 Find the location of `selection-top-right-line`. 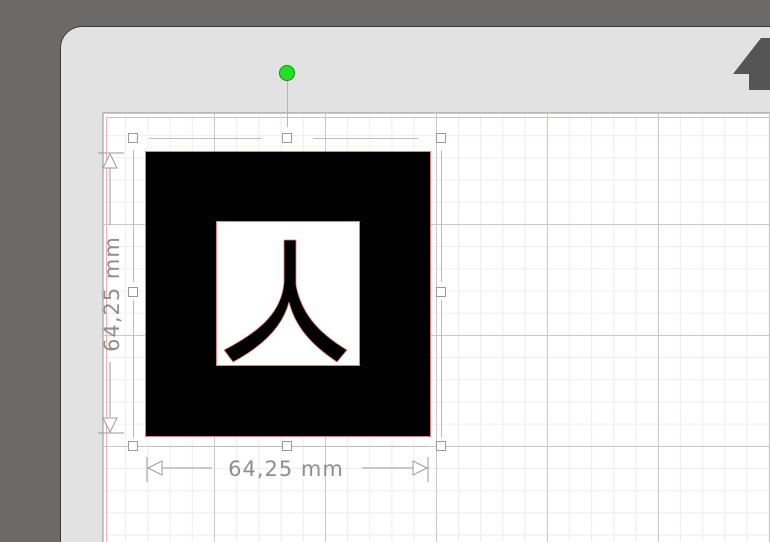

selection-top-right-line is located at coordinates (365, 138).